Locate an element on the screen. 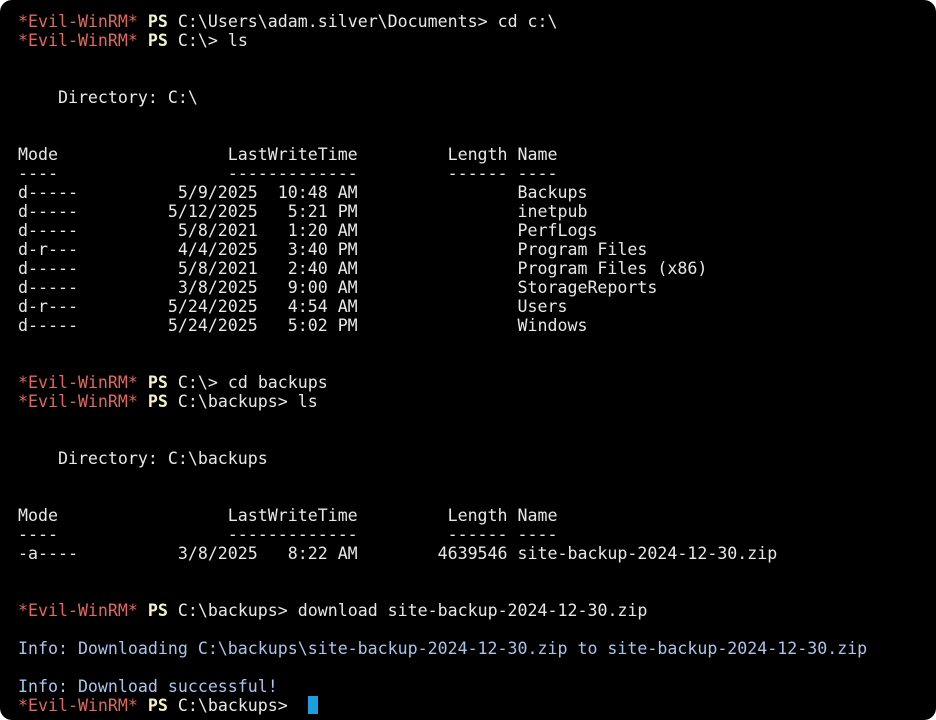  terminal-cursor is located at coordinates (312, 705).